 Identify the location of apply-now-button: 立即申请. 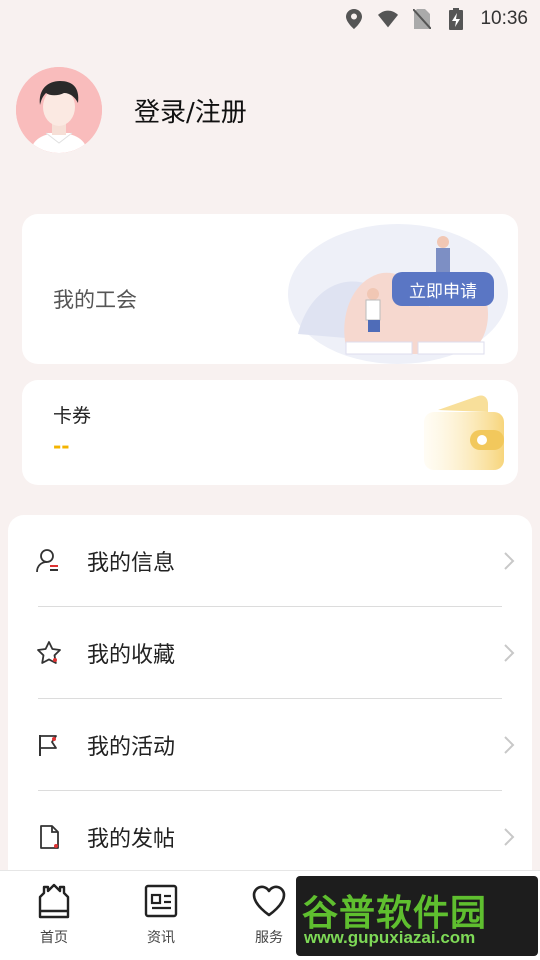
(443, 289).